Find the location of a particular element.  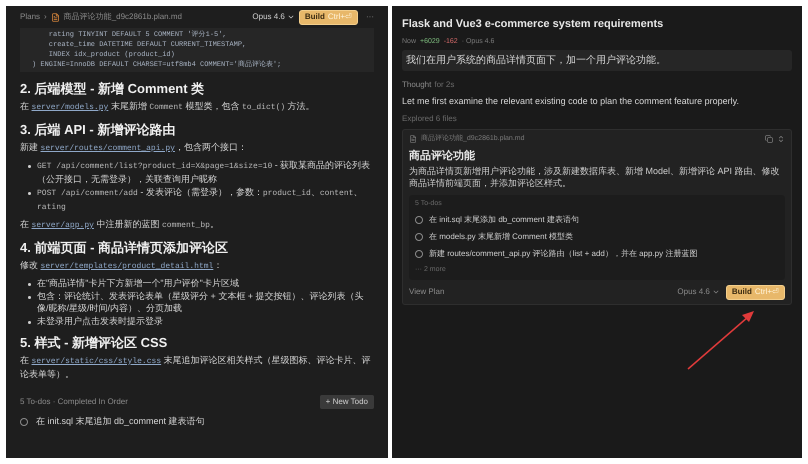

copy-icon is located at coordinates (769, 138).